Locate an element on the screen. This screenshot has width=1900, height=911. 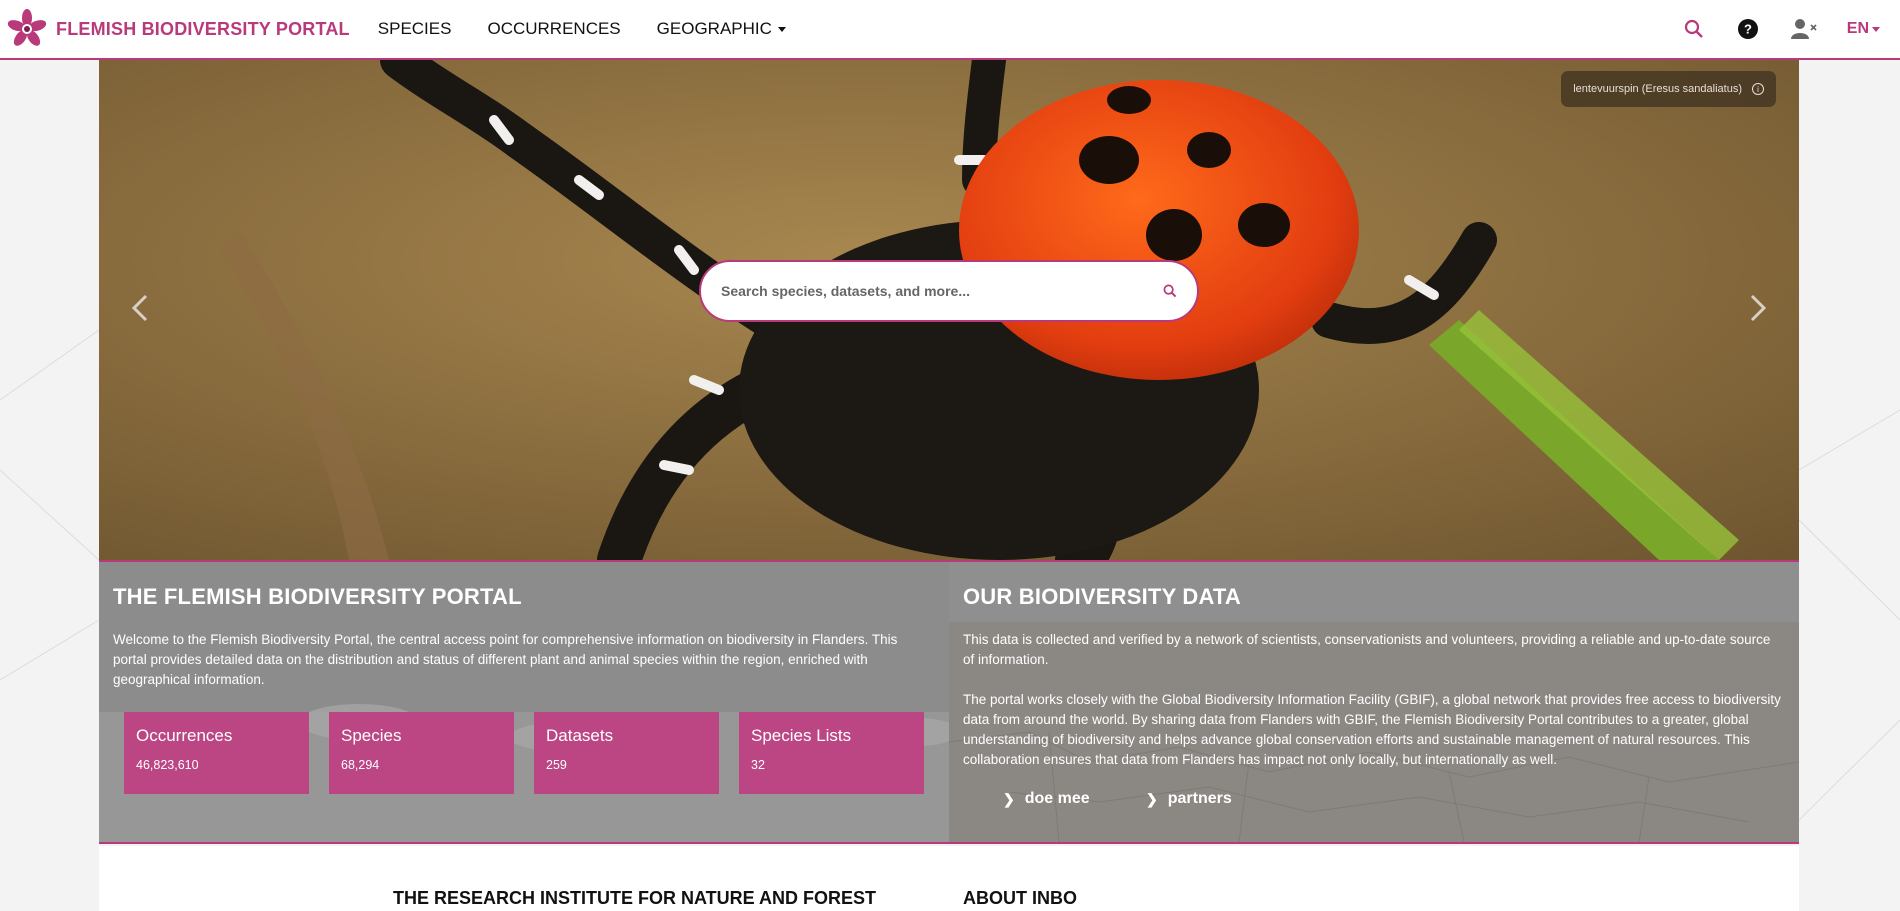
stat-value: 68,294 is located at coordinates (360, 765).